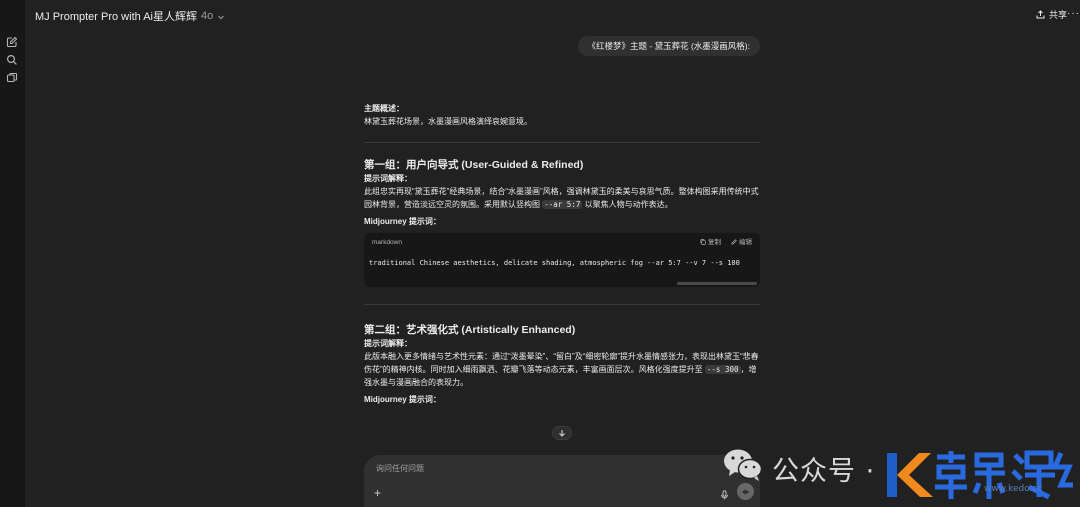 This screenshot has width=1080, height=507. I want to click on group2-inline-code: --s 300, so click(722, 369).